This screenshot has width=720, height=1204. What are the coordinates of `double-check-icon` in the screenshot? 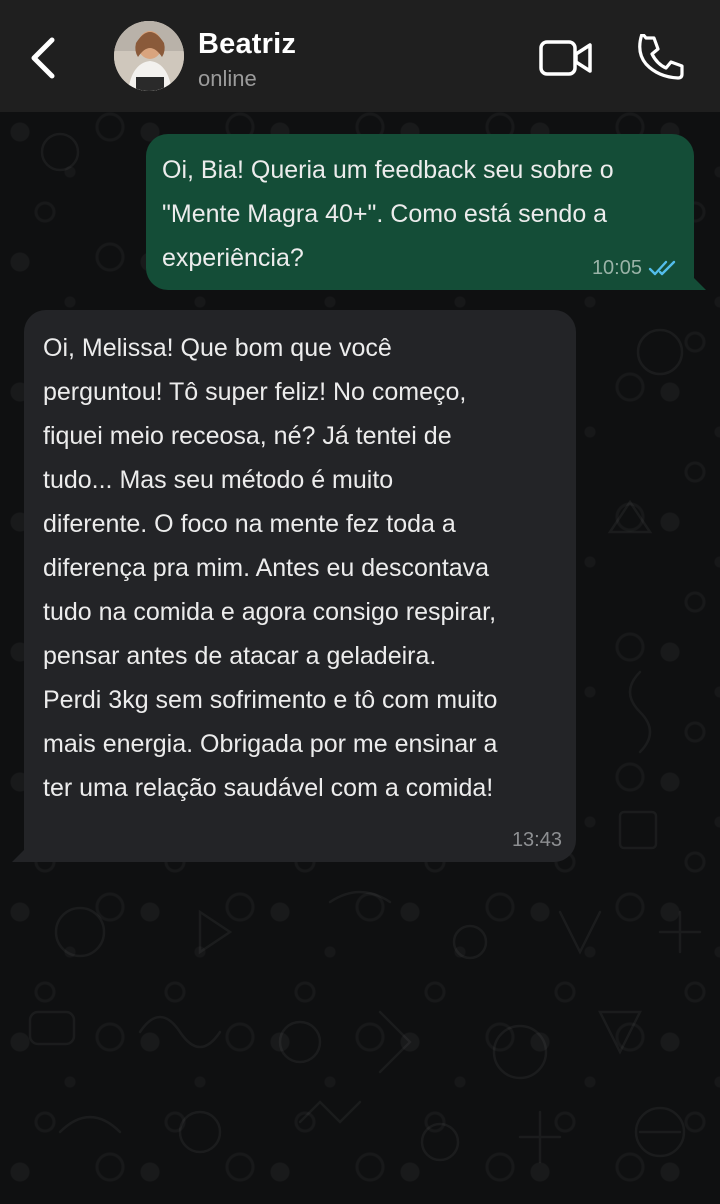 It's located at (662, 268).